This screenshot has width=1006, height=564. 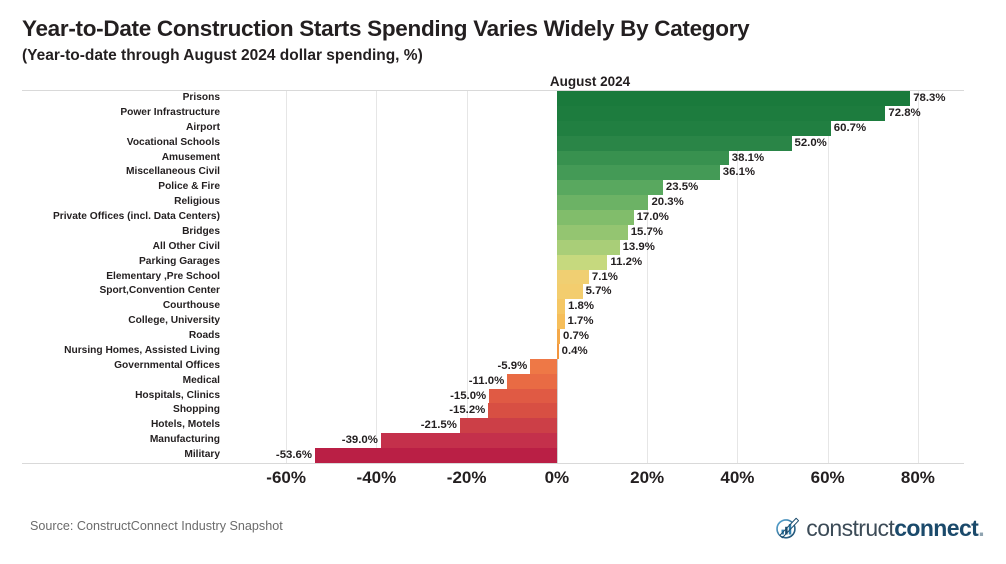 What do you see at coordinates (590, 81) in the screenshot?
I see `series-header-label: August 2024` at bounding box center [590, 81].